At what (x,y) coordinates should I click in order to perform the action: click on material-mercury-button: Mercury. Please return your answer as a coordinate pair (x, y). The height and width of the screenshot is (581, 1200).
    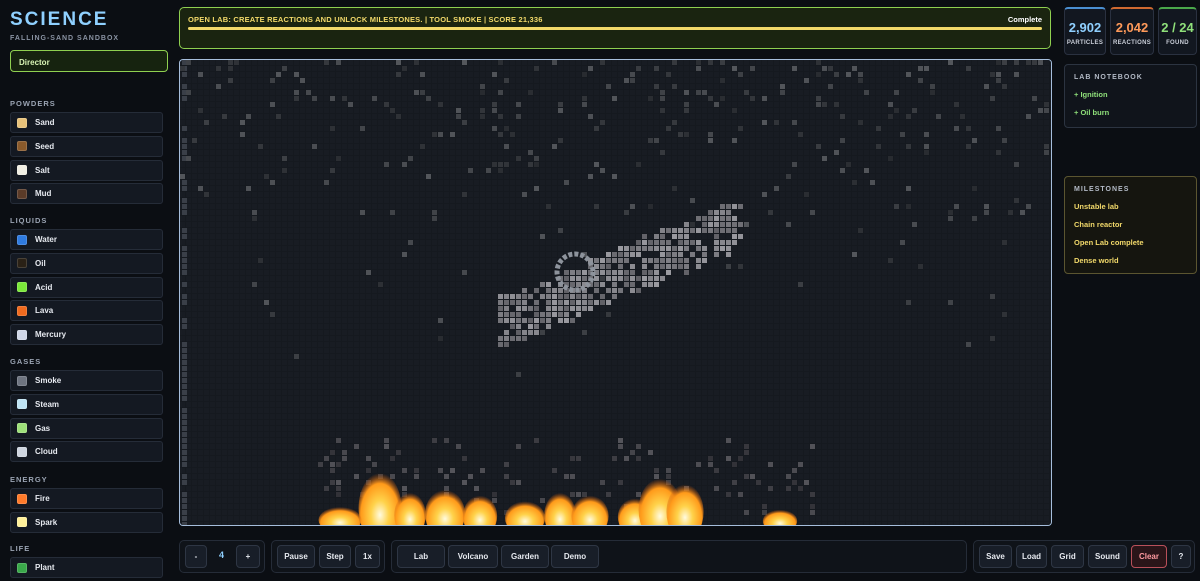
    Looking at the image, I should click on (86, 335).